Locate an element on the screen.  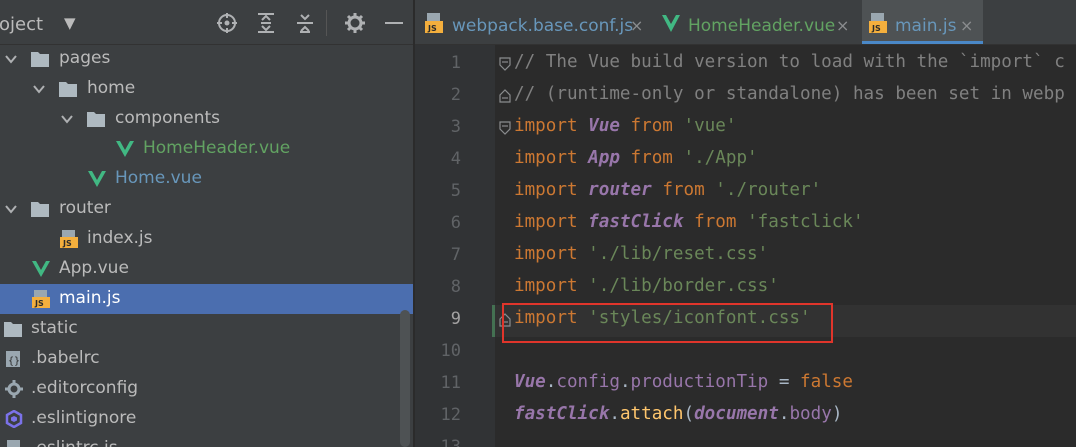
tree-item-router: router is located at coordinates (206, 209).